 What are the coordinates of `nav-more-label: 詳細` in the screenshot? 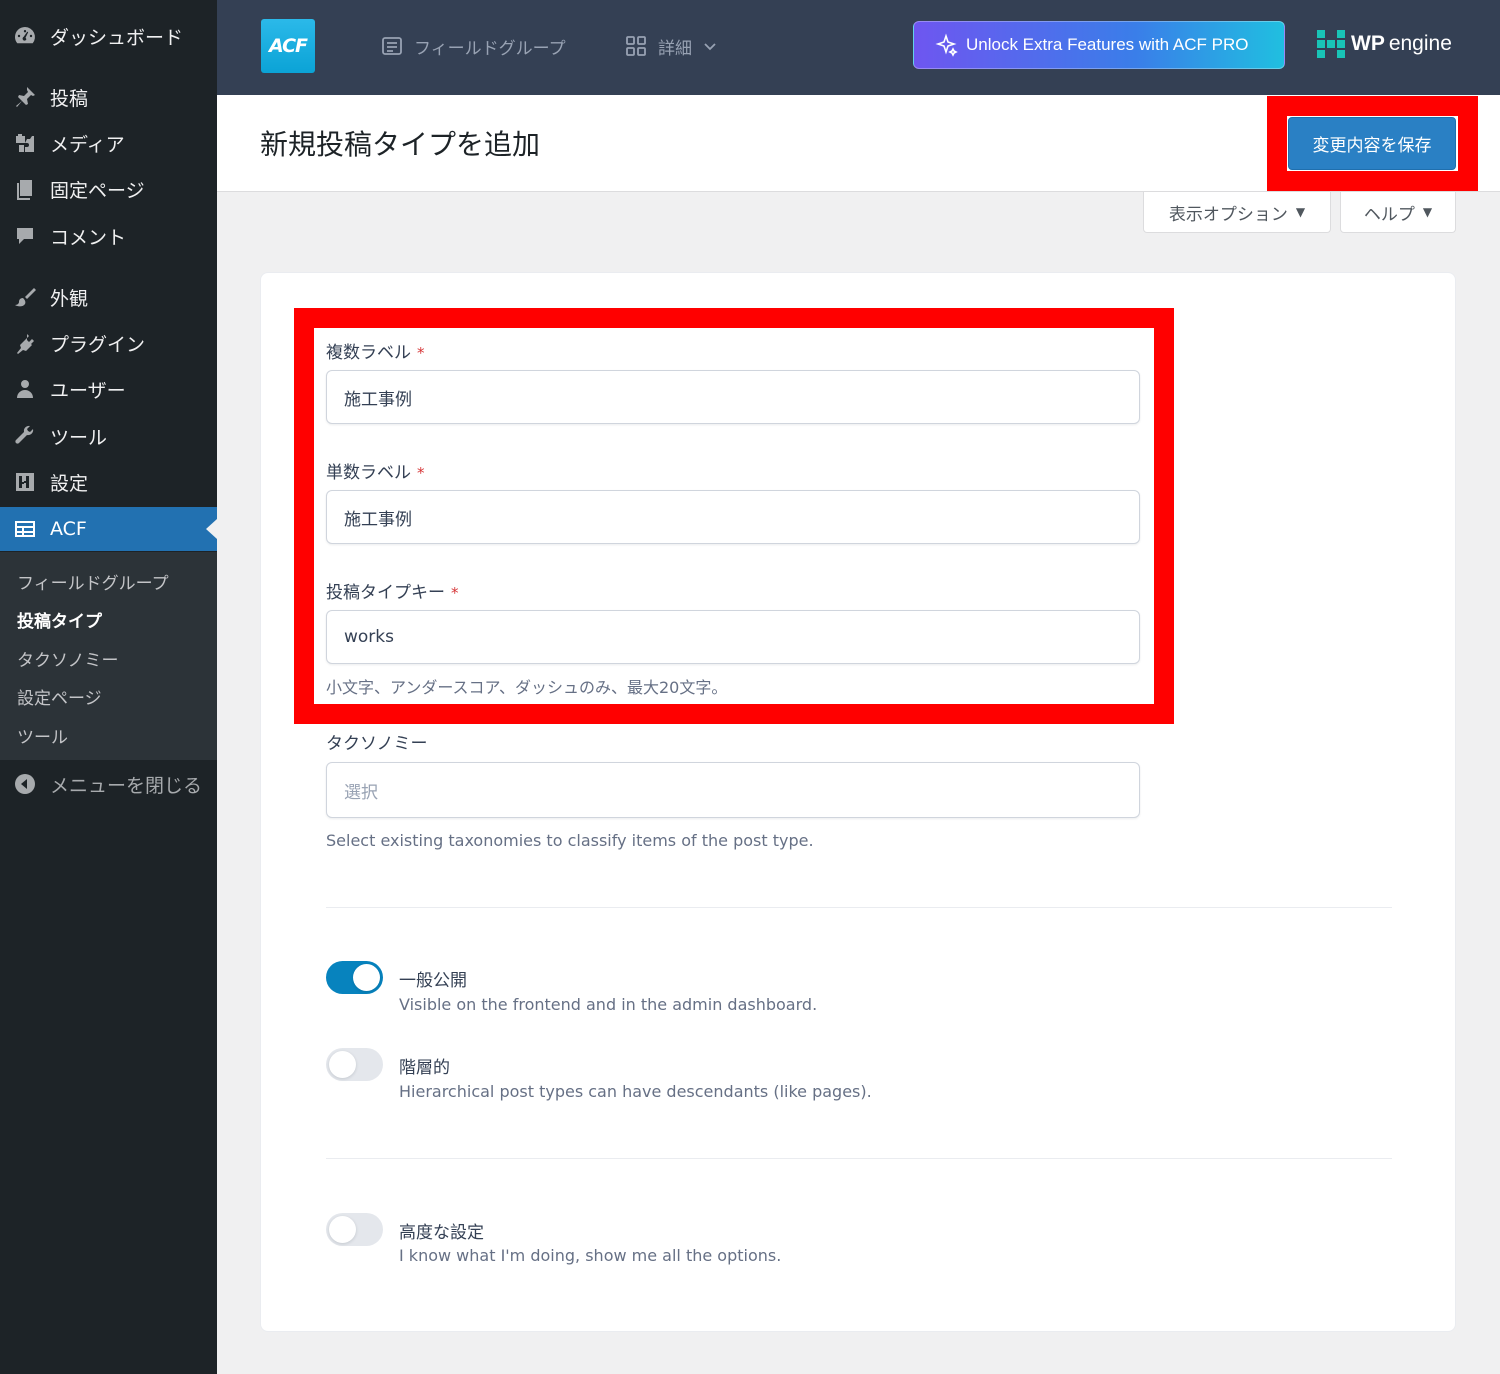 It's located at (675, 48).